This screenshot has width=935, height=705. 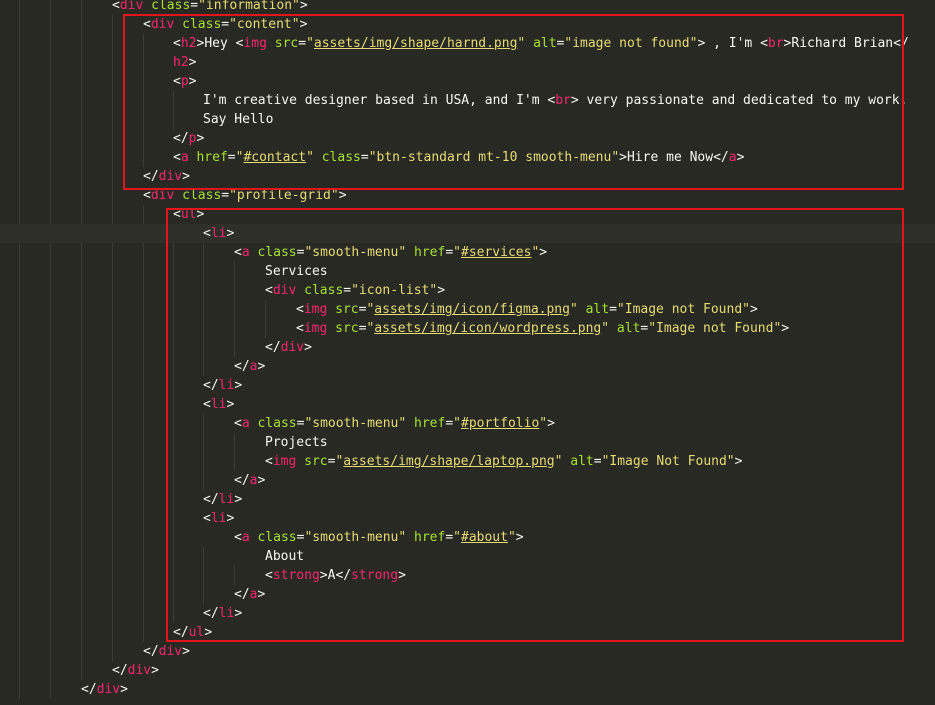 What do you see at coordinates (212, 157) in the screenshot?
I see `code-token: href` at bounding box center [212, 157].